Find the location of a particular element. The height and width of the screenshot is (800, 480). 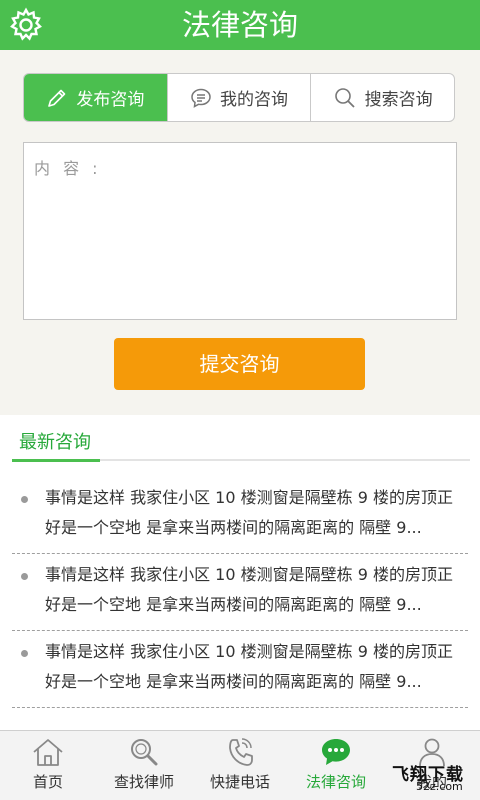

nav-label: 法律咨询 is located at coordinates (335, 782).